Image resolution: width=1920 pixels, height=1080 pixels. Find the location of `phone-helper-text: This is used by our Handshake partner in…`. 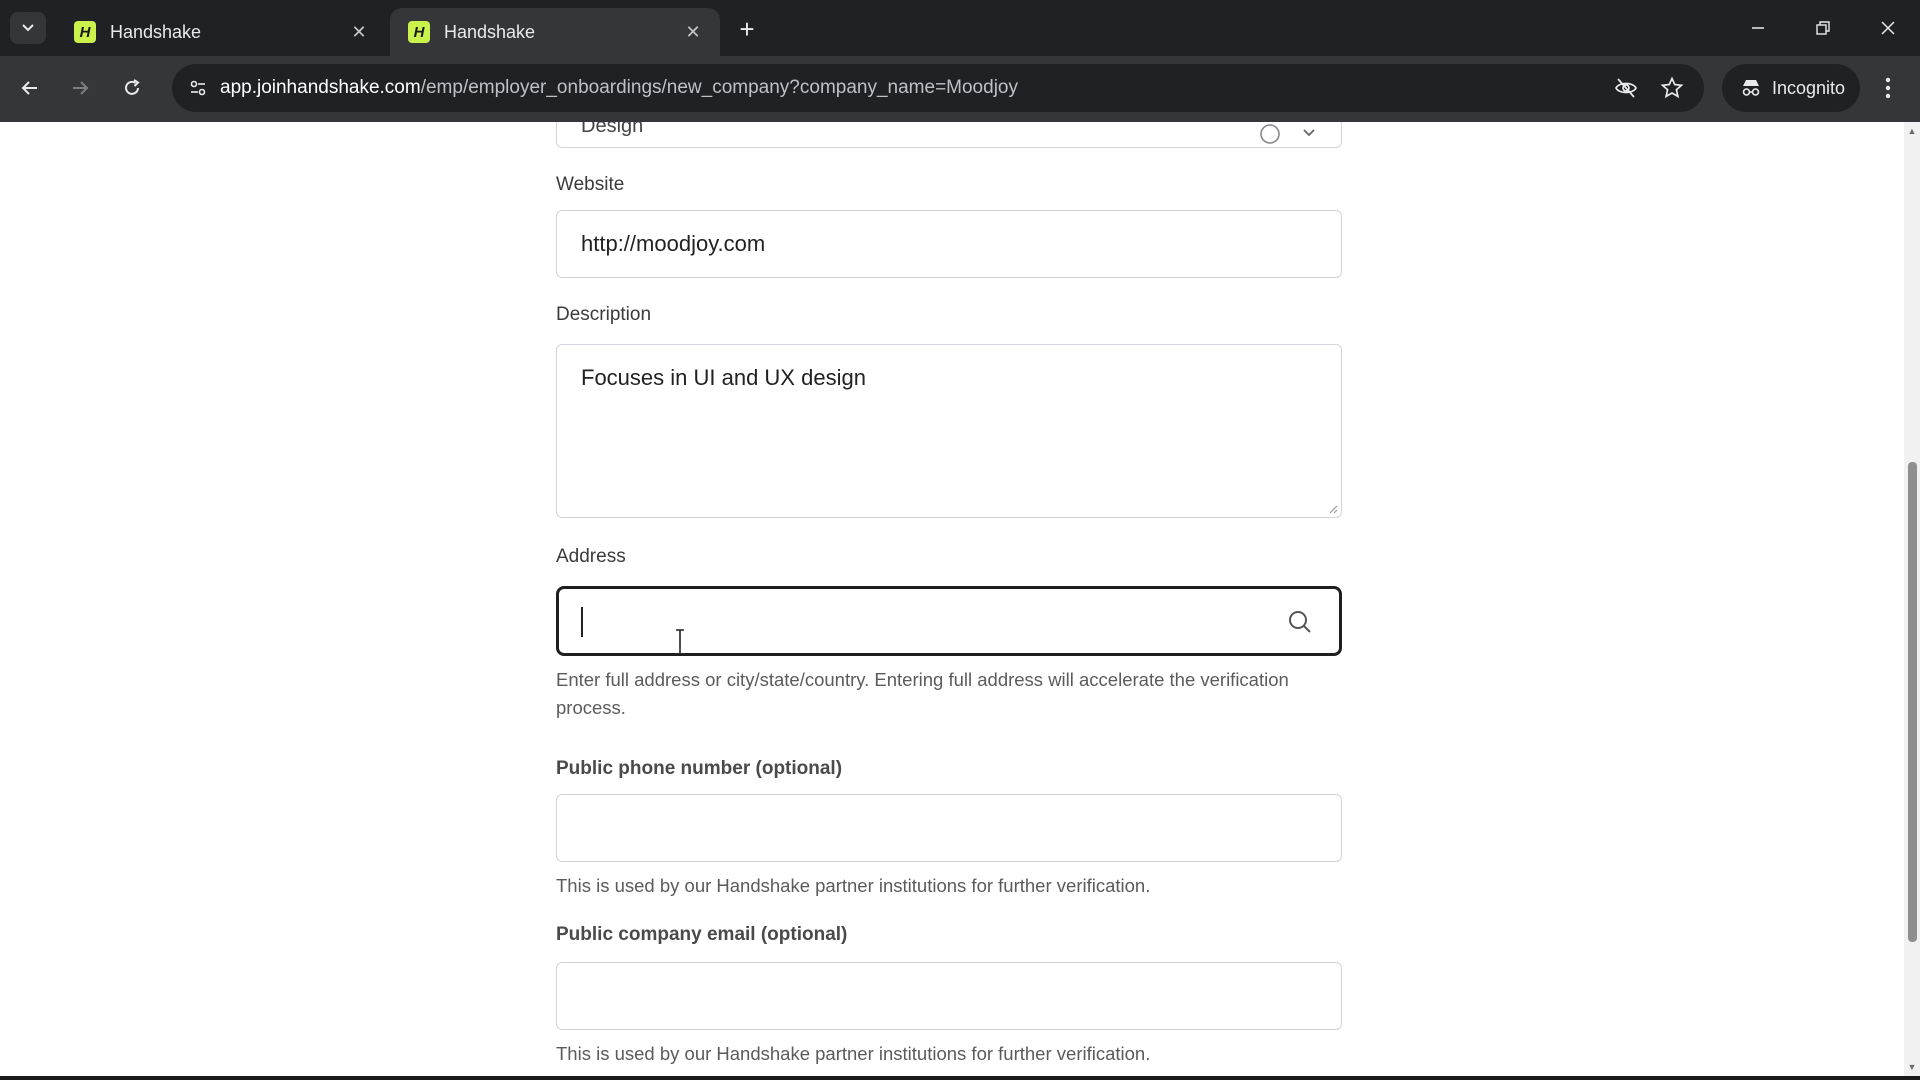

phone-helper-text: This is used by our Handshake partner in… is located at coordinates (853, 885).